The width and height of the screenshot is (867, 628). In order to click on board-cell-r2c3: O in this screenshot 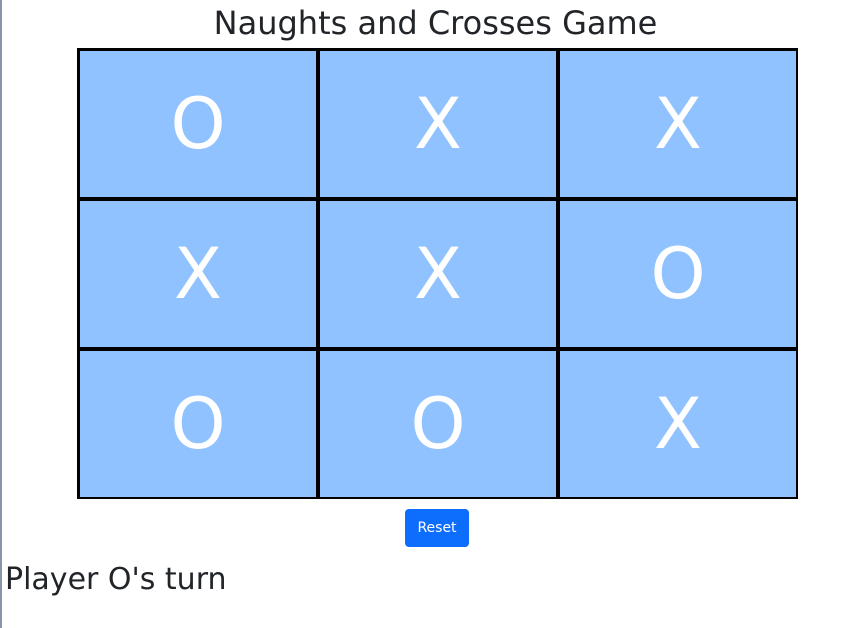, I will do `click(678, 274)`.